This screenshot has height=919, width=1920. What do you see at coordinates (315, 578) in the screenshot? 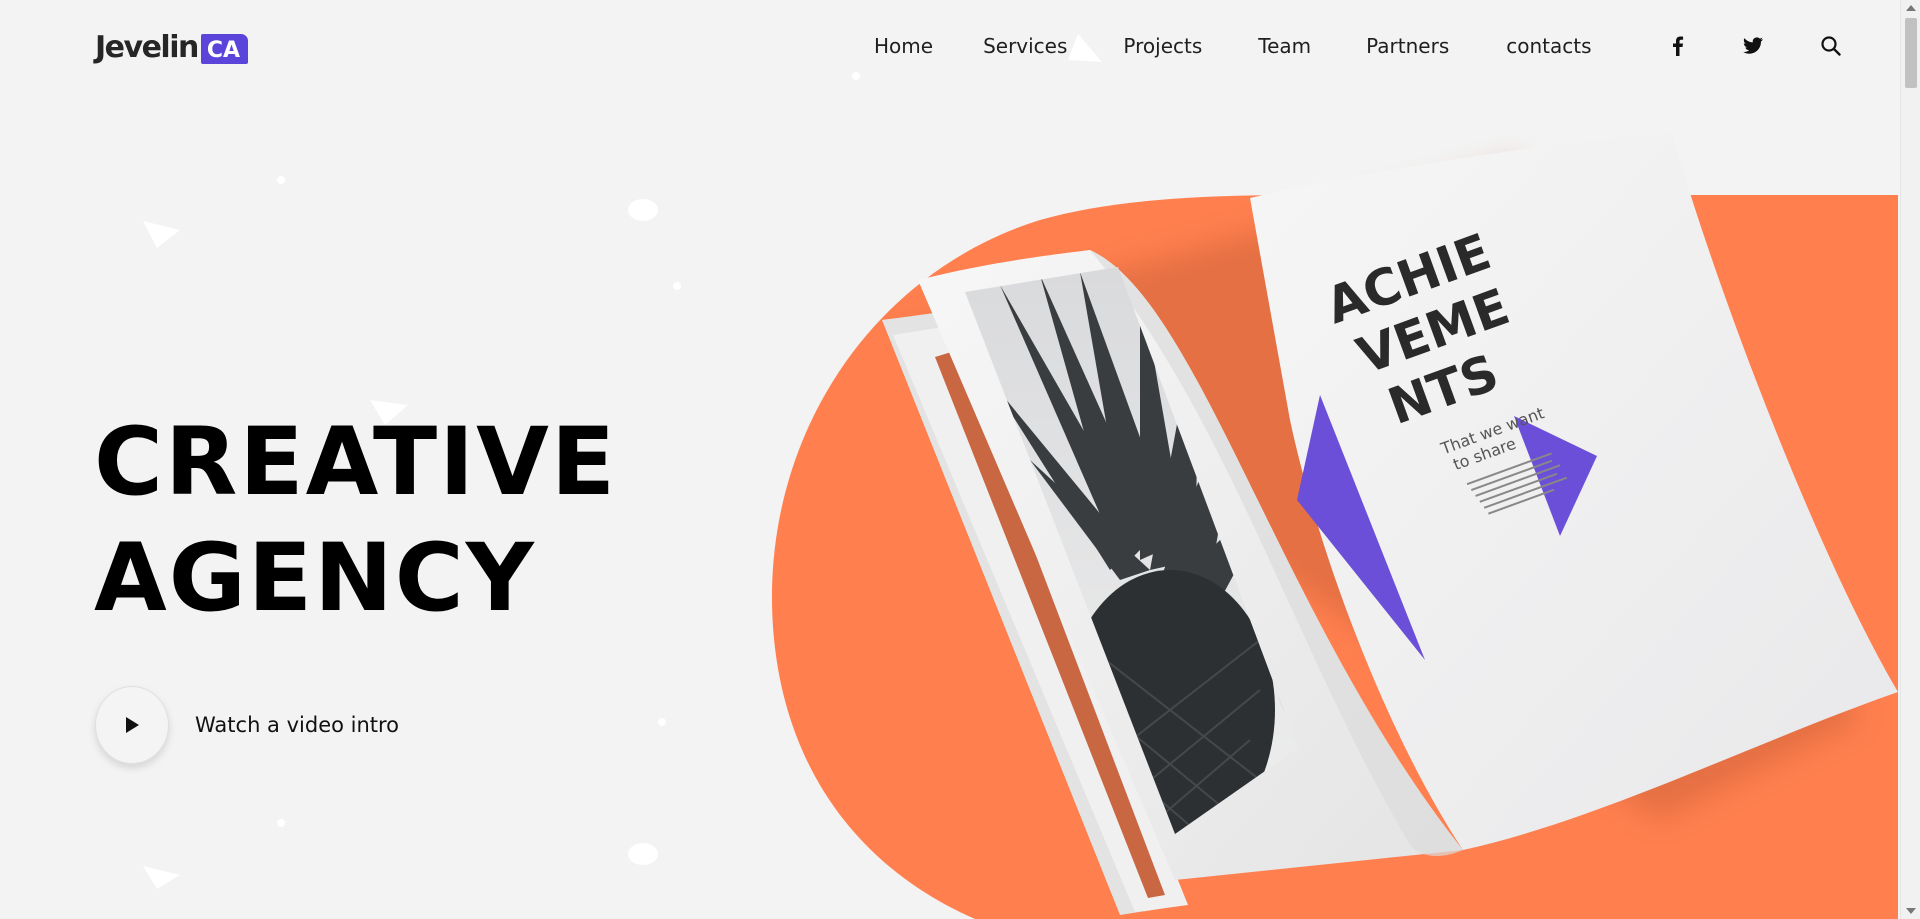
I see `hero-title-line2: AGENCY` at bounding box center [315, 578].